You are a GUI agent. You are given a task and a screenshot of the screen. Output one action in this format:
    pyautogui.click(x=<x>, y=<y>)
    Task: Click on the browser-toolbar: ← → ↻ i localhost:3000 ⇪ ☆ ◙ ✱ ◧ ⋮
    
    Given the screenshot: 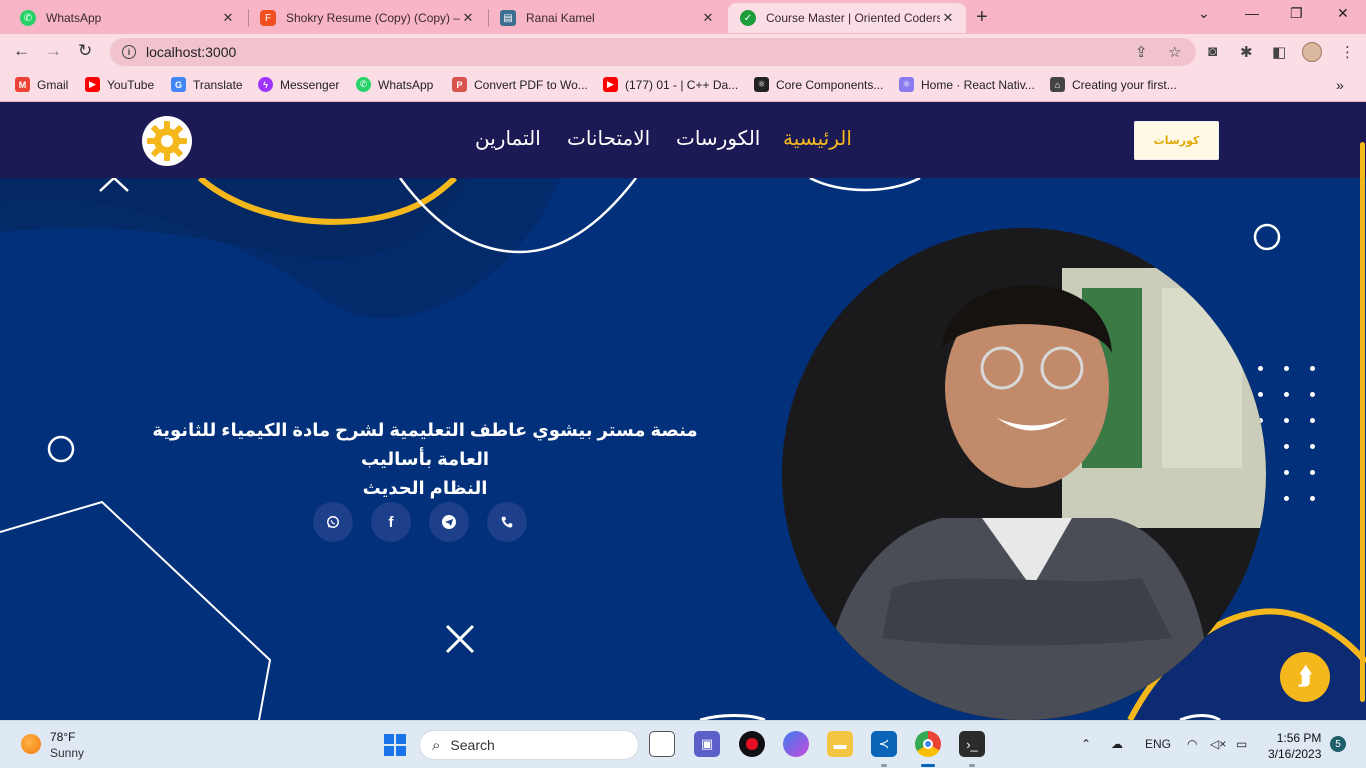 What is the action you would take?
    pyautogui.click(x=683, y=52)
    